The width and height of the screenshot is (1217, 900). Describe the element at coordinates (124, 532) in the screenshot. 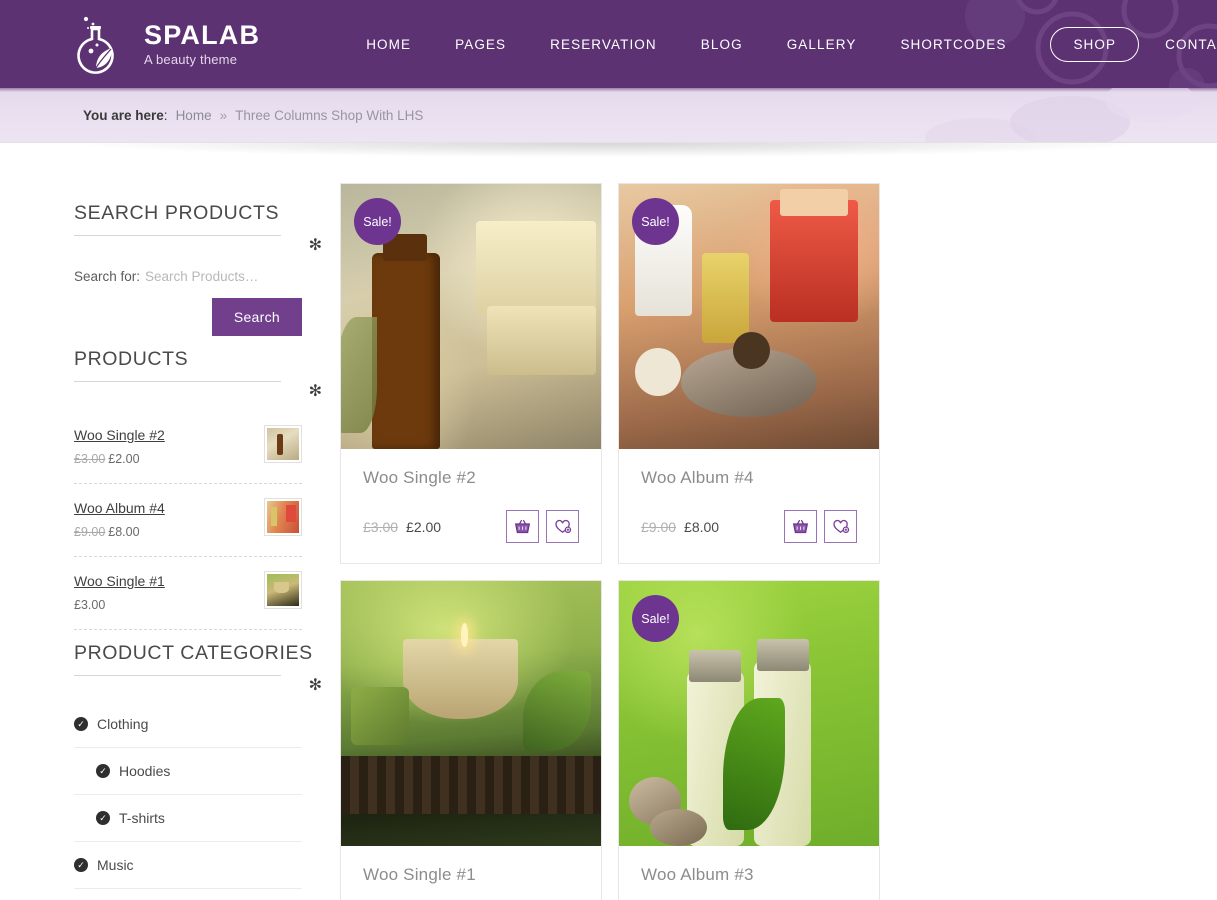

I see `list-item-new-price: £8.00` at that location.